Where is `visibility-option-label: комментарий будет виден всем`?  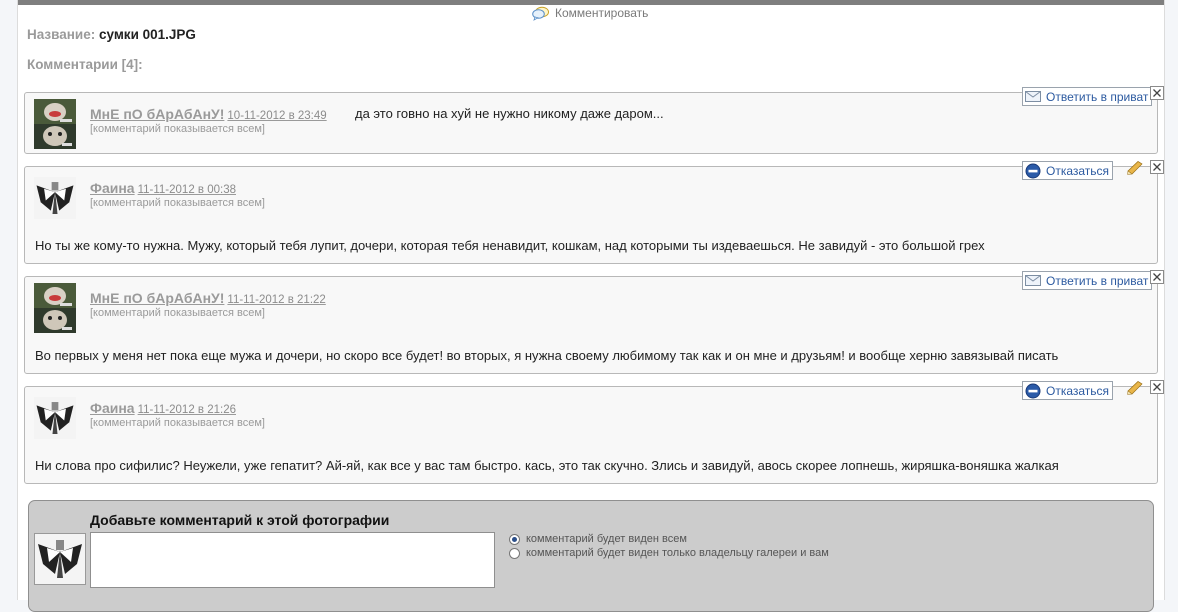 visibility-option-label: комментарий будет виден всем is located at coordinates (606, 539).